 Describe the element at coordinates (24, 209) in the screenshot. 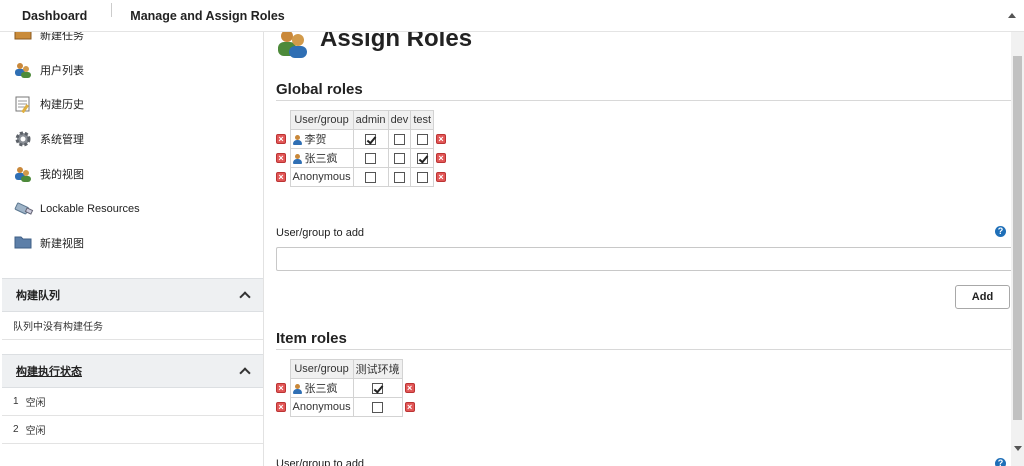

I see `usb-icon` at that location.